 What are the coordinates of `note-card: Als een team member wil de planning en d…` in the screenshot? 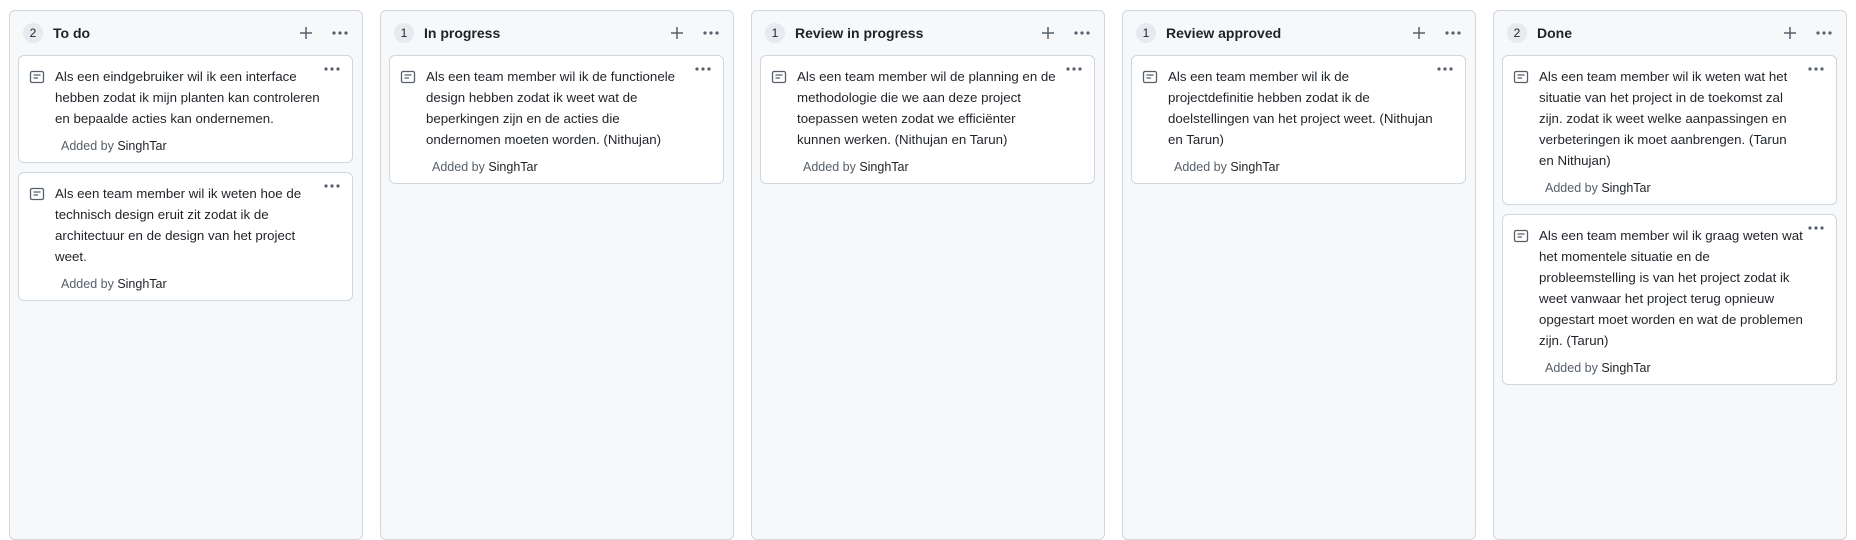 It's located at (927, 119).